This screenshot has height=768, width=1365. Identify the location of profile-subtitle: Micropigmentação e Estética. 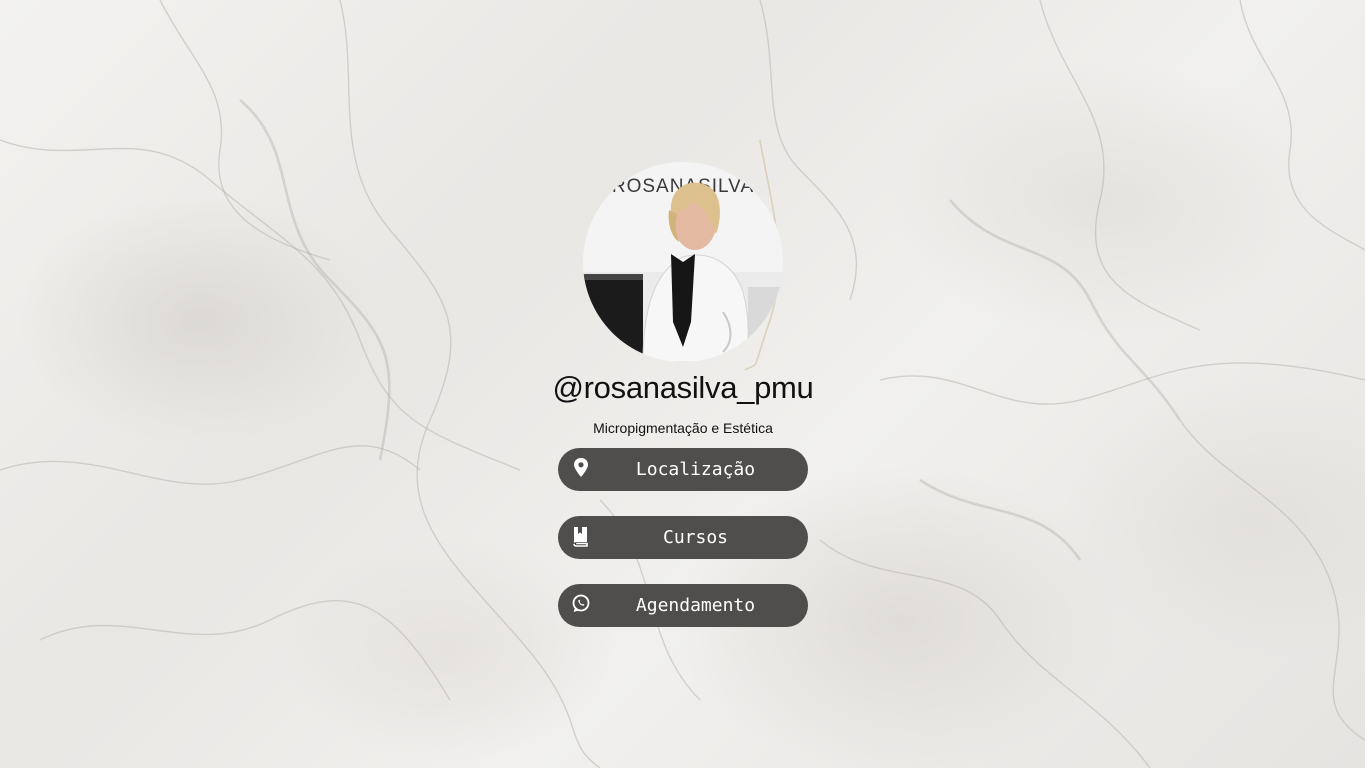
(683, 428).